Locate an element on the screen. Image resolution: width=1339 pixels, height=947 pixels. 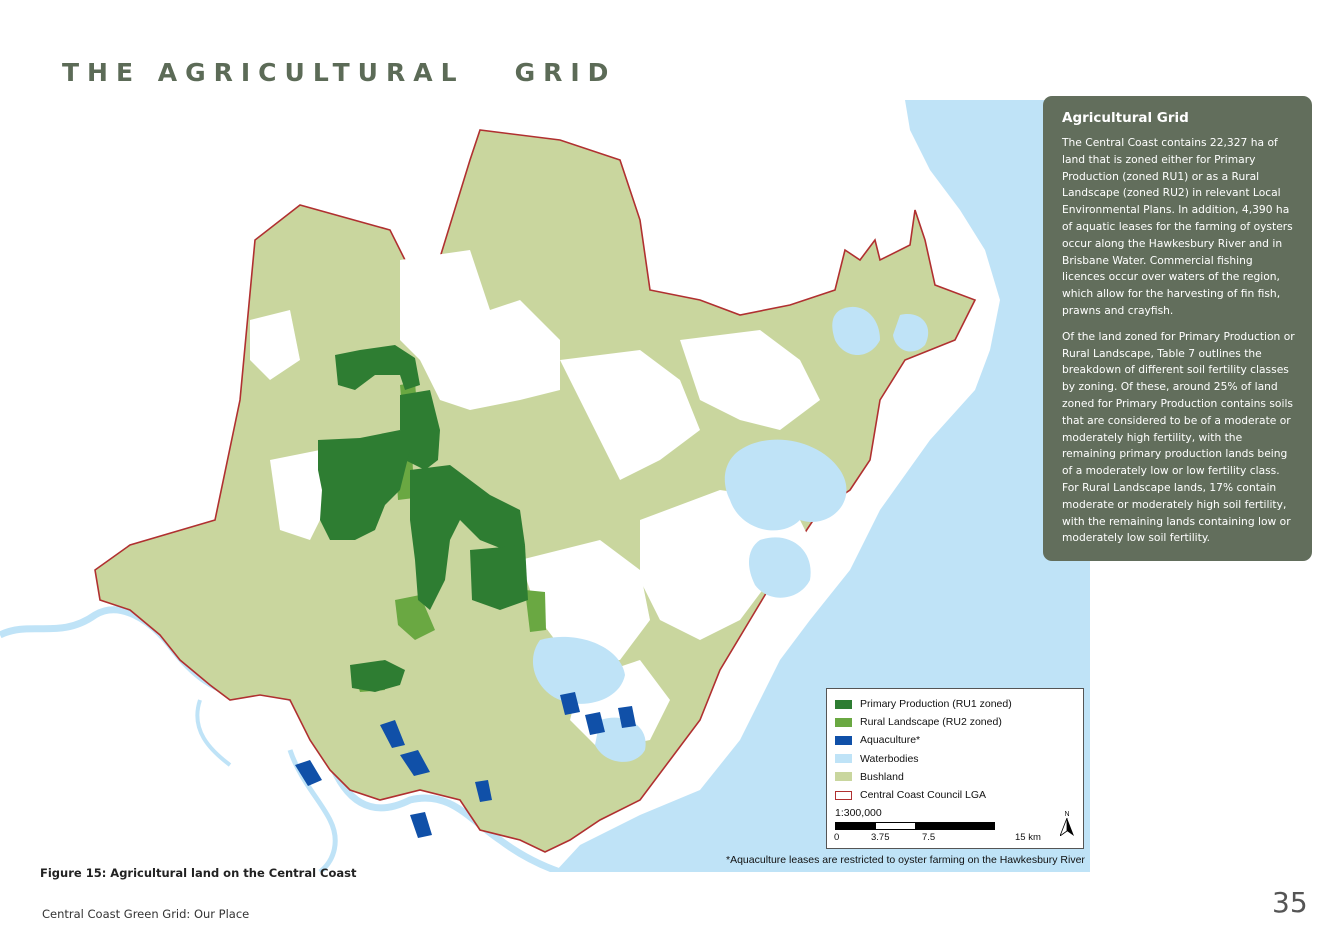
map-scale-label: 1:300,000 is located at coordinates (858, 813).